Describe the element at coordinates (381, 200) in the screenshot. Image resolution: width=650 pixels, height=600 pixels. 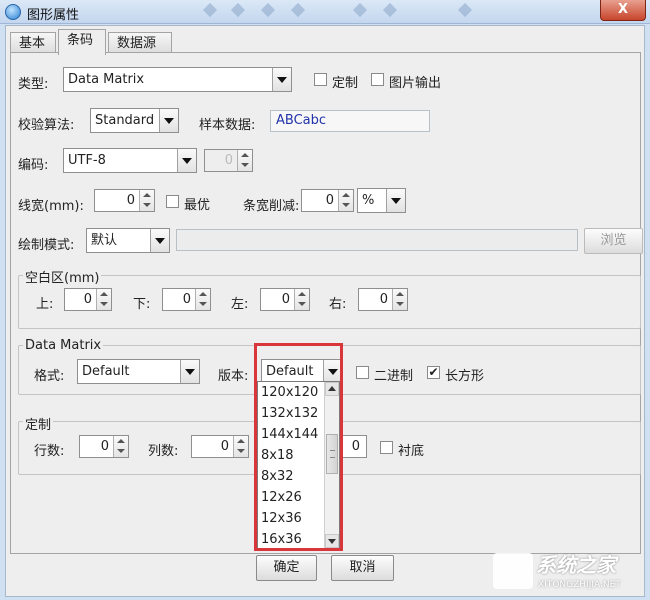
I see `unit-select: %` at that location.